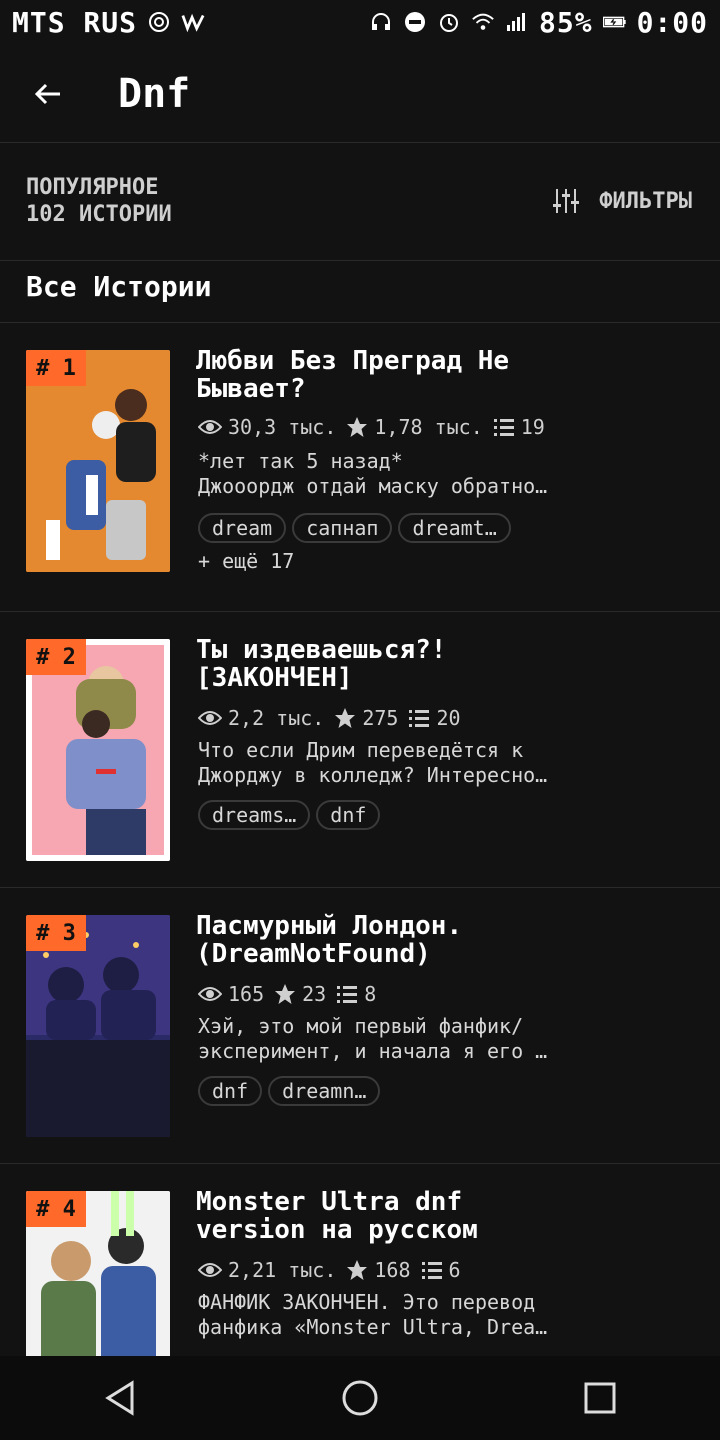 This screenshot has width=720, height=1440. I want to click on filters-label: ФИЛЬТРЫ, so click(645, 201).